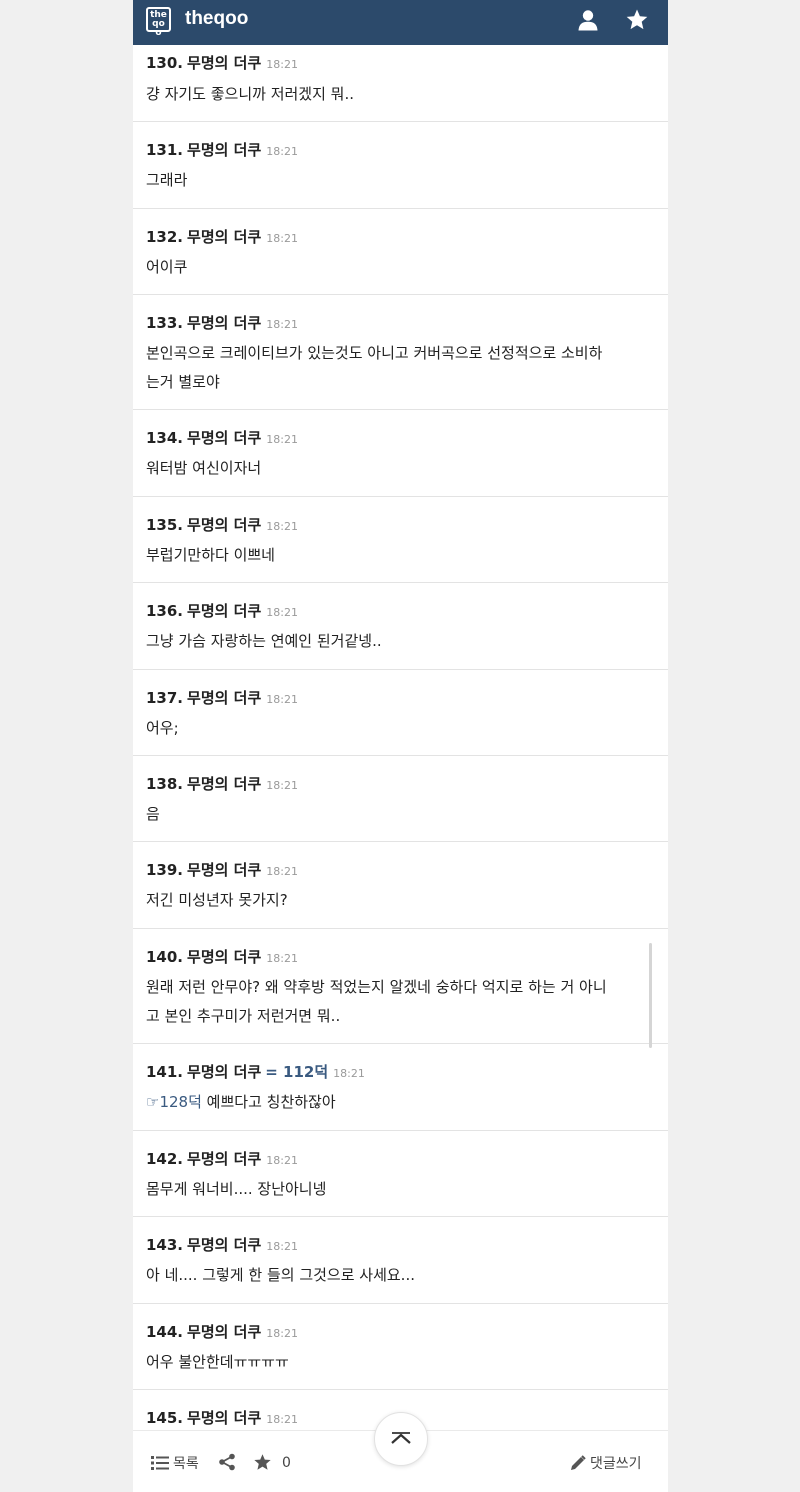 This screenshot has width=800, height=1492. I want to click on comment-header: 135. 무명의 더쿠 18:21, so click(222, 524).